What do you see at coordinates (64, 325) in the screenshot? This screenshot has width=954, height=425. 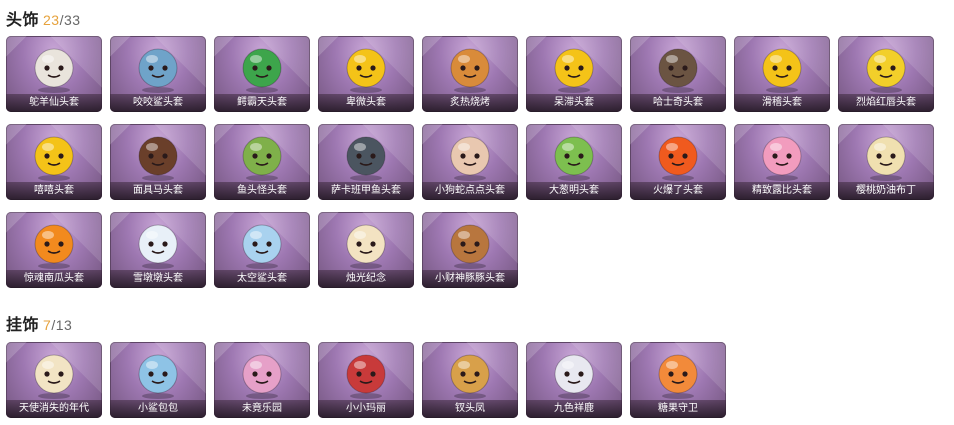 I see `pendants-total-count: 13` at bounding box center [64, 325].